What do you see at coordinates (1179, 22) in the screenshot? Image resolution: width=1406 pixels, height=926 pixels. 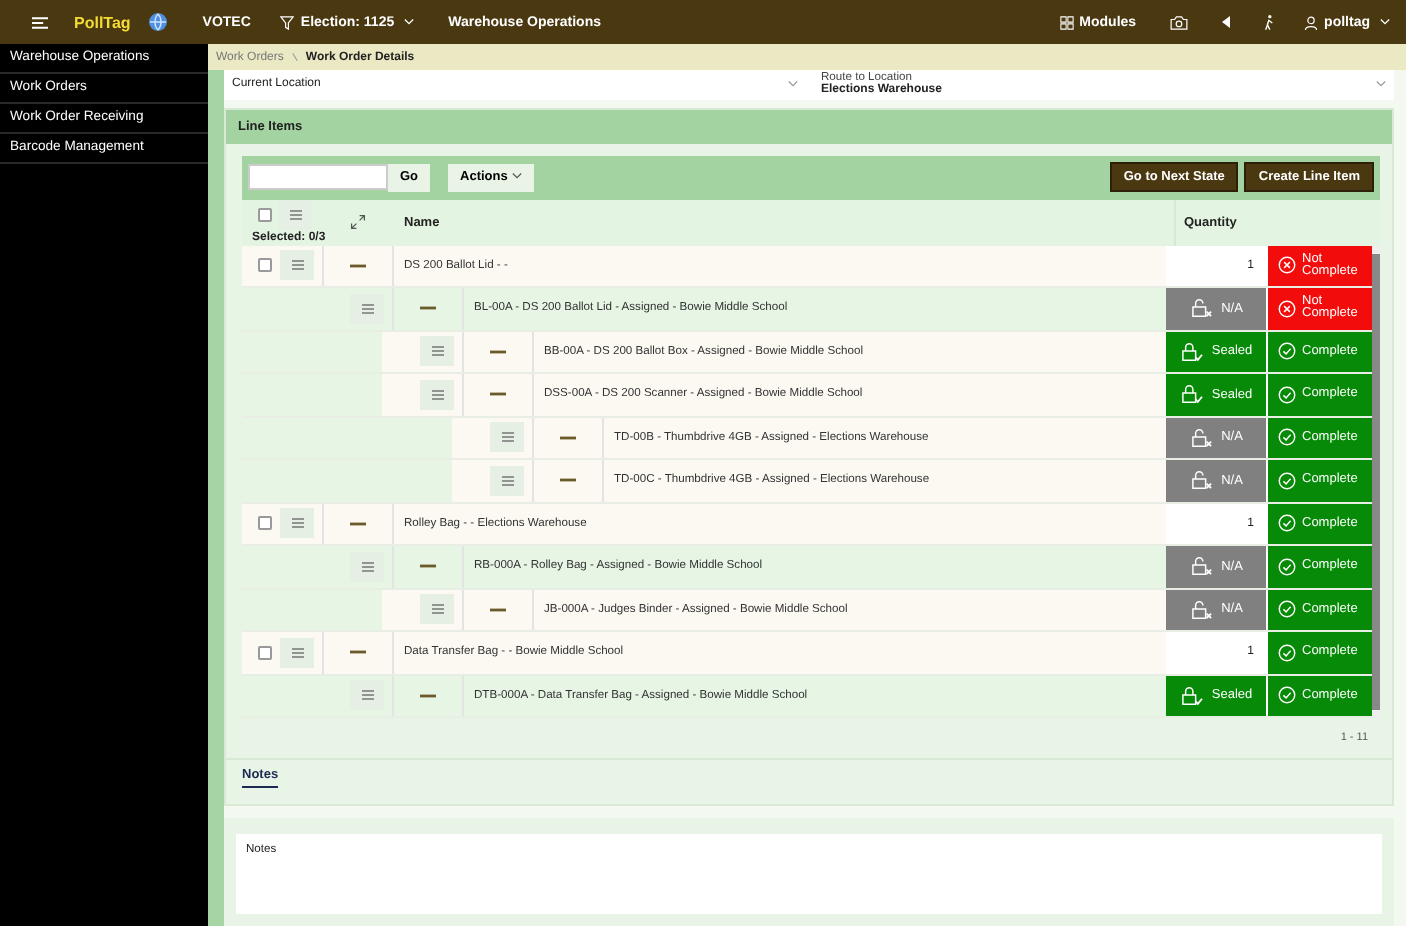 I see `camera-icon` at bounding box center [1179, 22].